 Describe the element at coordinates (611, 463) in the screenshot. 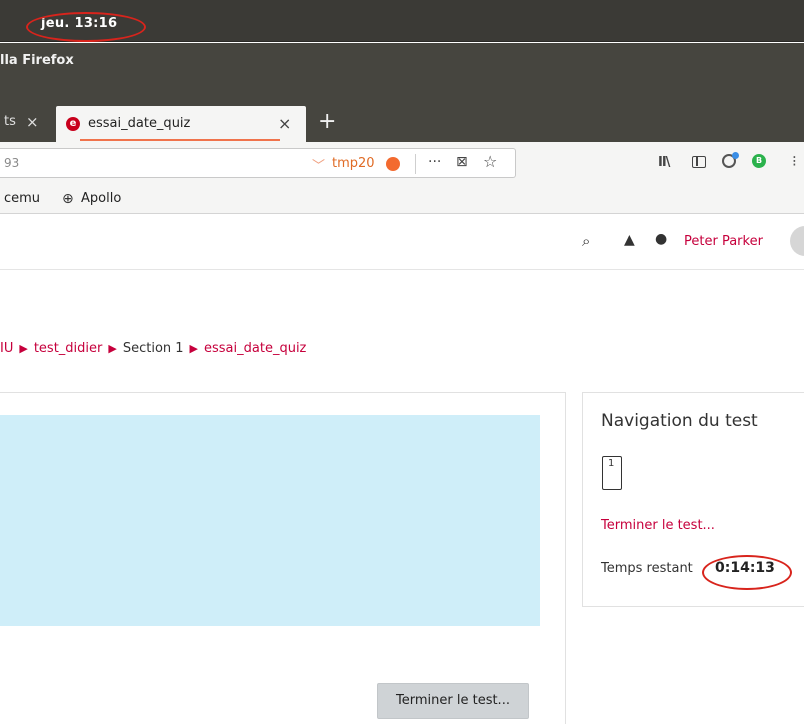

I see `question-number: 1` at that location.